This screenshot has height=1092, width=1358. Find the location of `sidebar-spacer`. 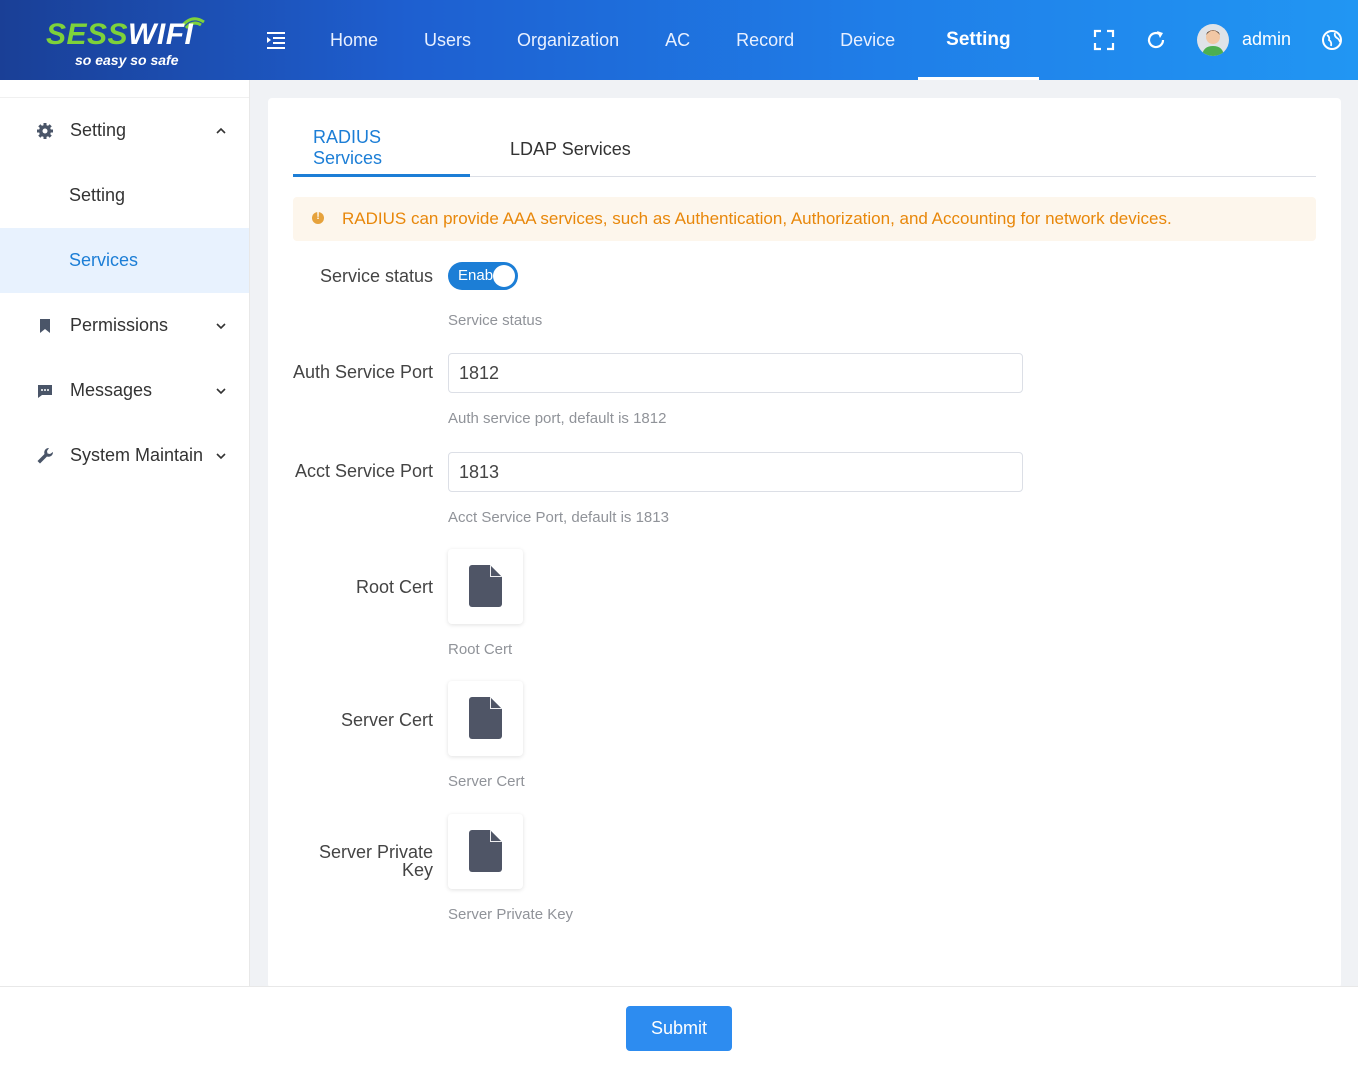

sidebar-spacer is located at coordinates (124, 89).